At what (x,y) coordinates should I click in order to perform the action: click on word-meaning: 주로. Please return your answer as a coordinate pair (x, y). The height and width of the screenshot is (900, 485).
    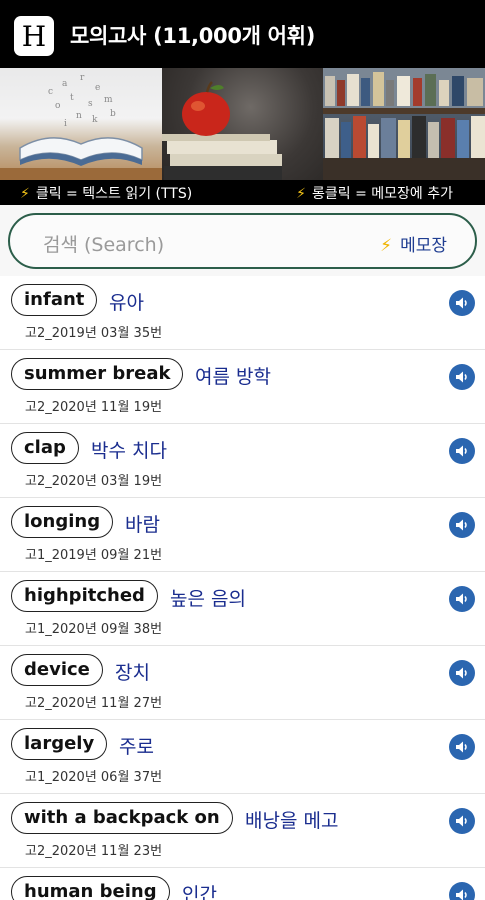
    Looking at the image, I should click on (136, 747).